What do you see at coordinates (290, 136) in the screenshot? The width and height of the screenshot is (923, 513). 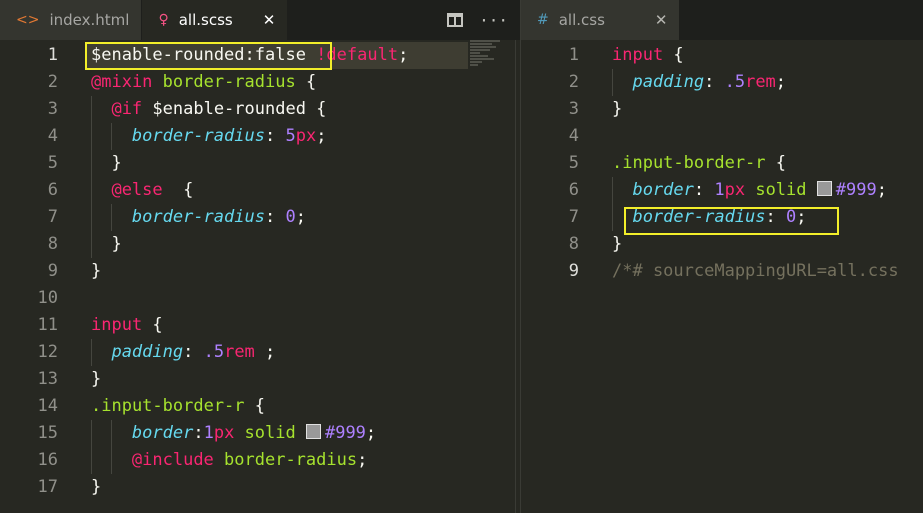 I see `code-token: 5` at bounding box center [290, 136].